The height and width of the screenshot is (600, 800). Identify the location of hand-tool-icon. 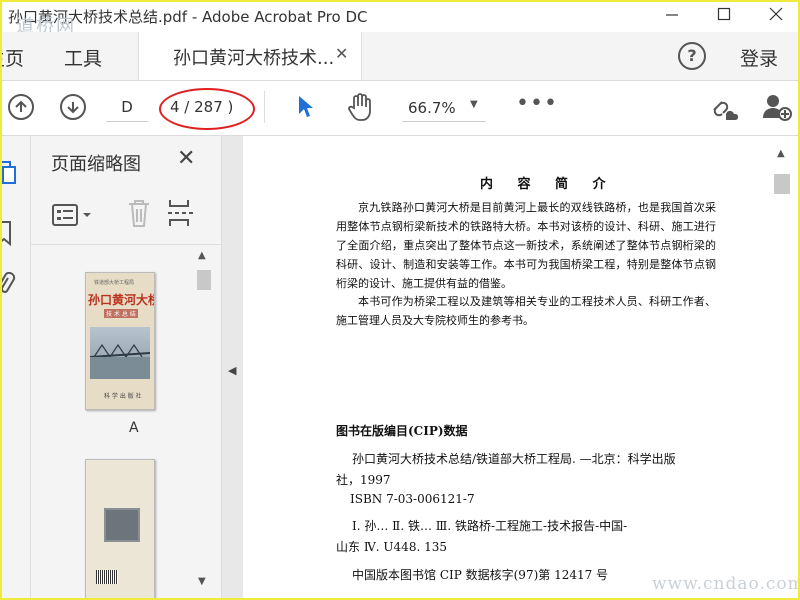
(360, 107).